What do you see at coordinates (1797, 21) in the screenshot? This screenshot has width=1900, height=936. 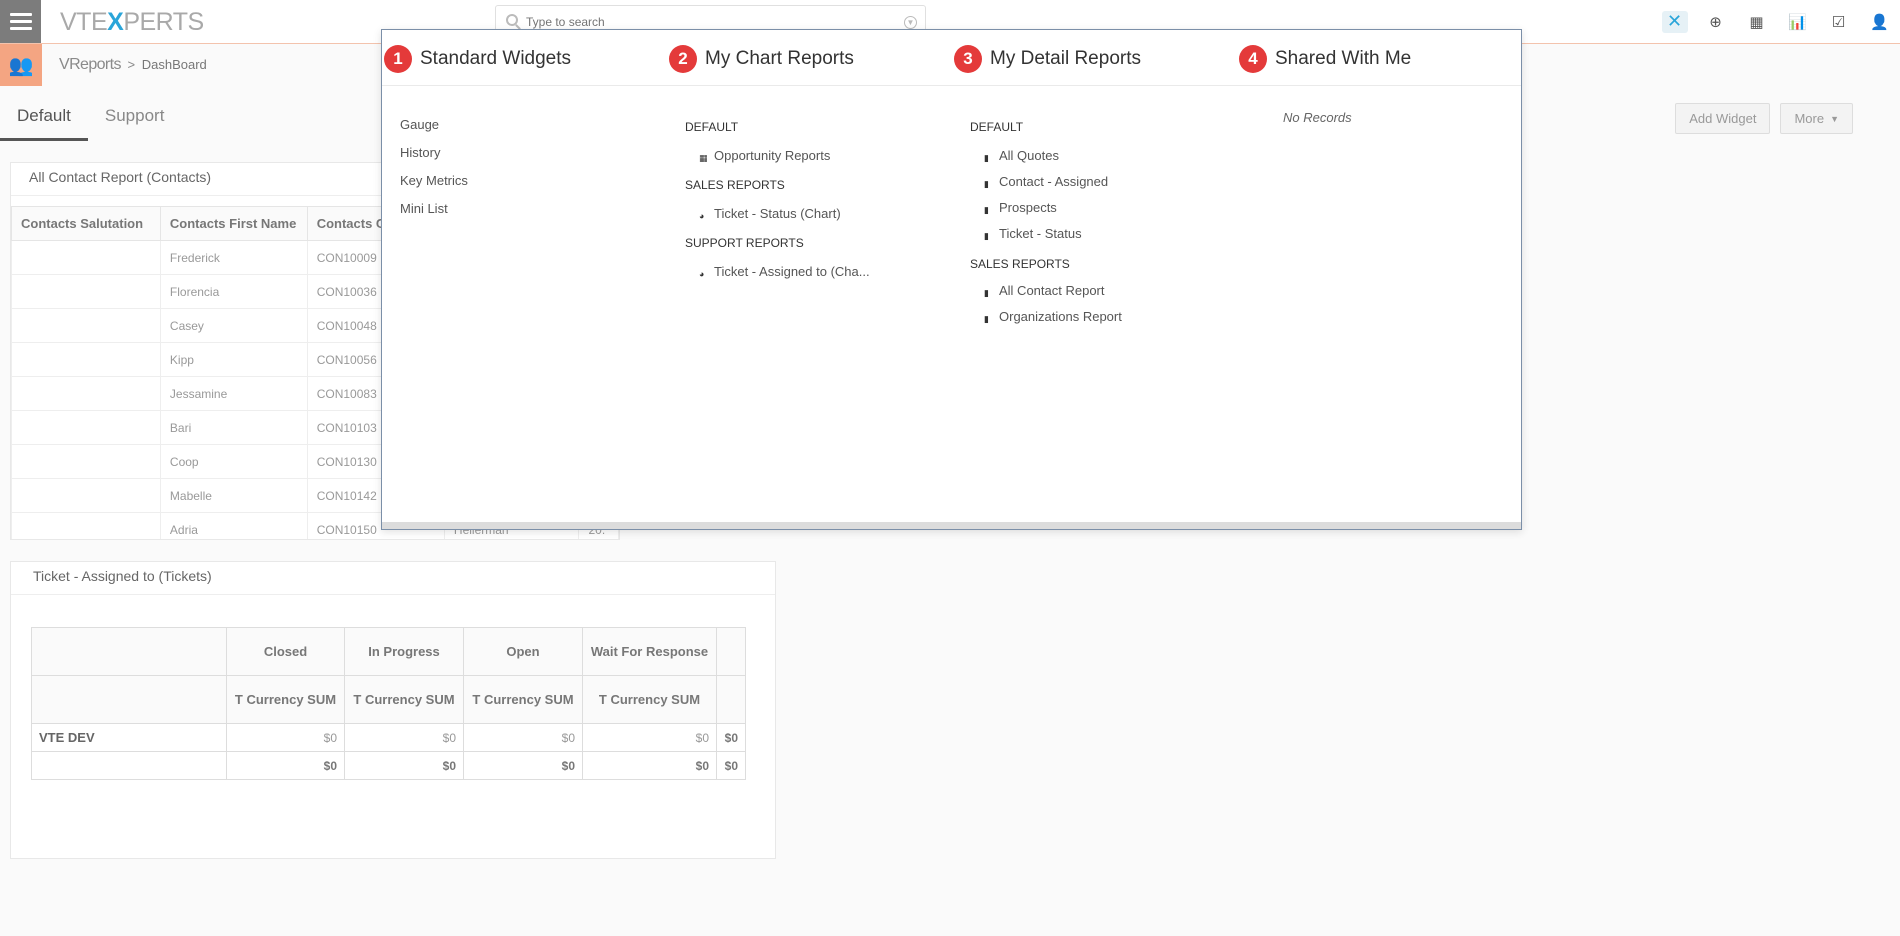 I see `bar-chart-icon: 📊` at bounding box center [1797, 21].